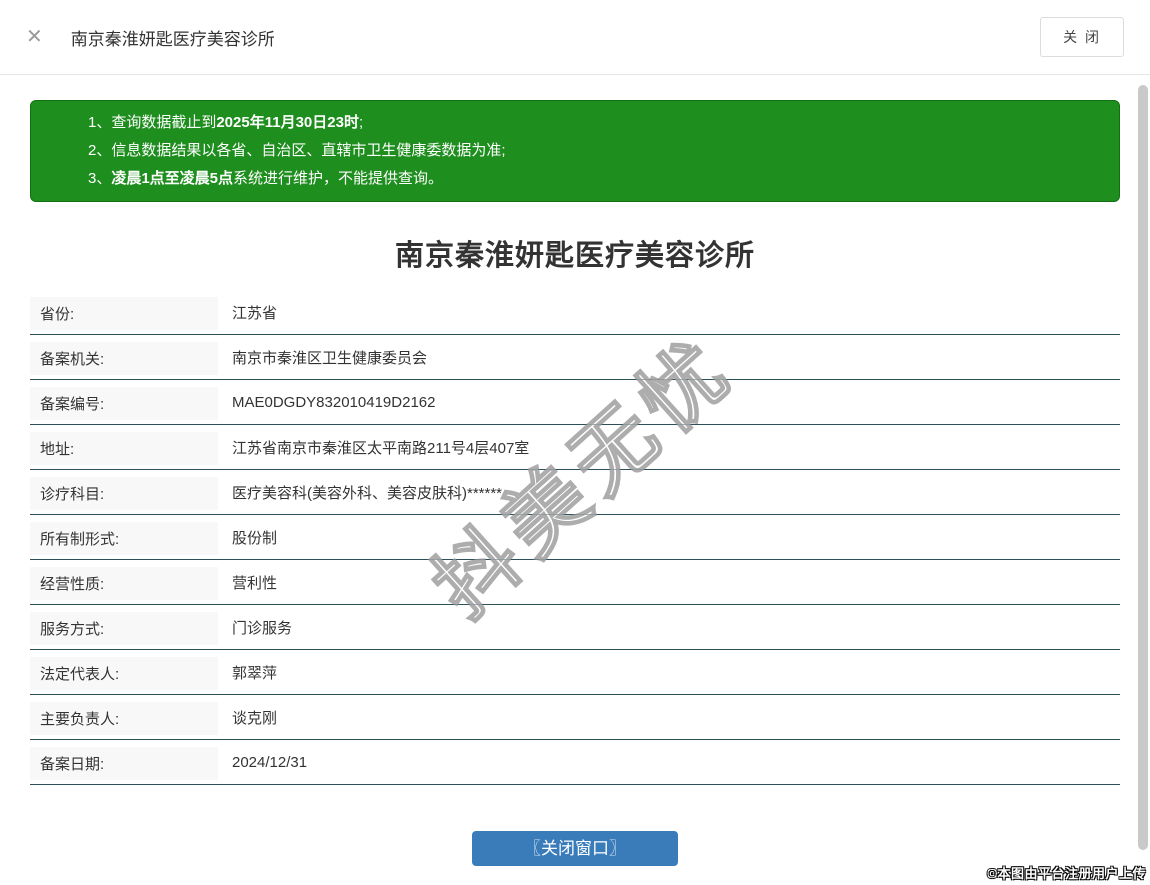  I want to click on row-label-address: 地址:, so click(124, 447).